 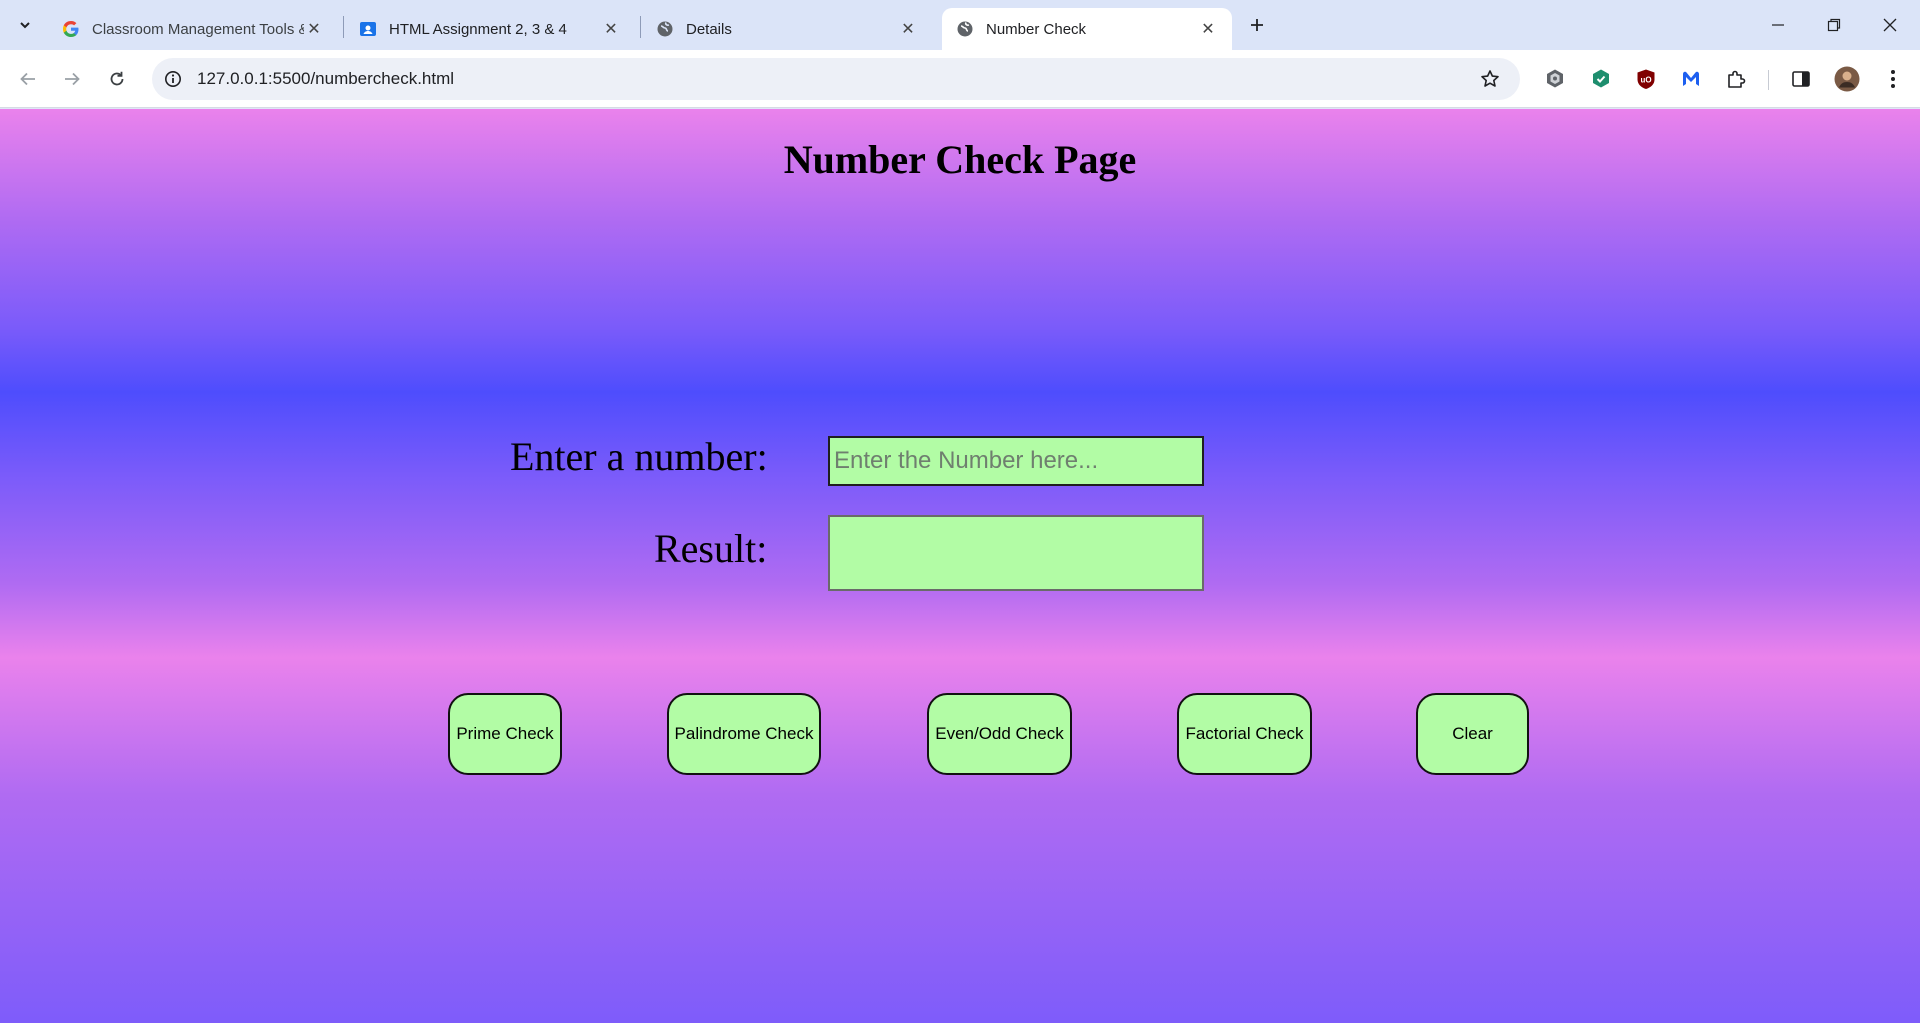 I want to click on chevron-down-icon, so click(x=25, y=25).